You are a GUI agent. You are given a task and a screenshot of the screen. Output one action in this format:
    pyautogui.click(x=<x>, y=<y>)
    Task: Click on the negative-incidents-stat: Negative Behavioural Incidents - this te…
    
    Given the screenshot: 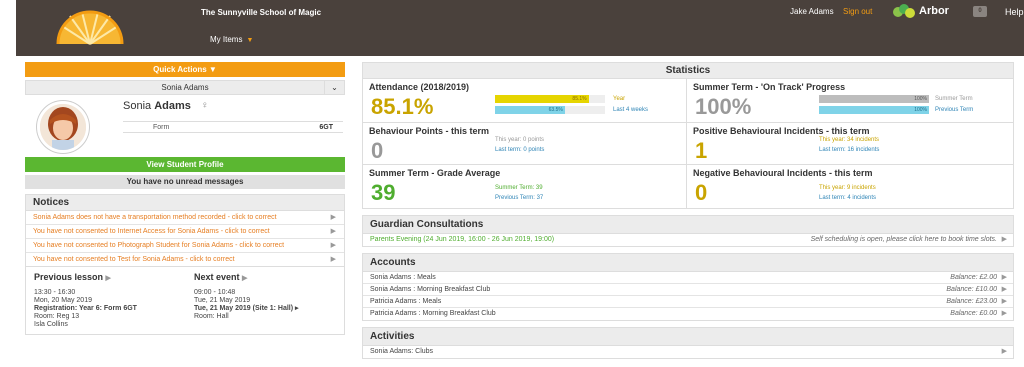 What is the action you would take?
    pyautogui.click(x=850, y=186)
    